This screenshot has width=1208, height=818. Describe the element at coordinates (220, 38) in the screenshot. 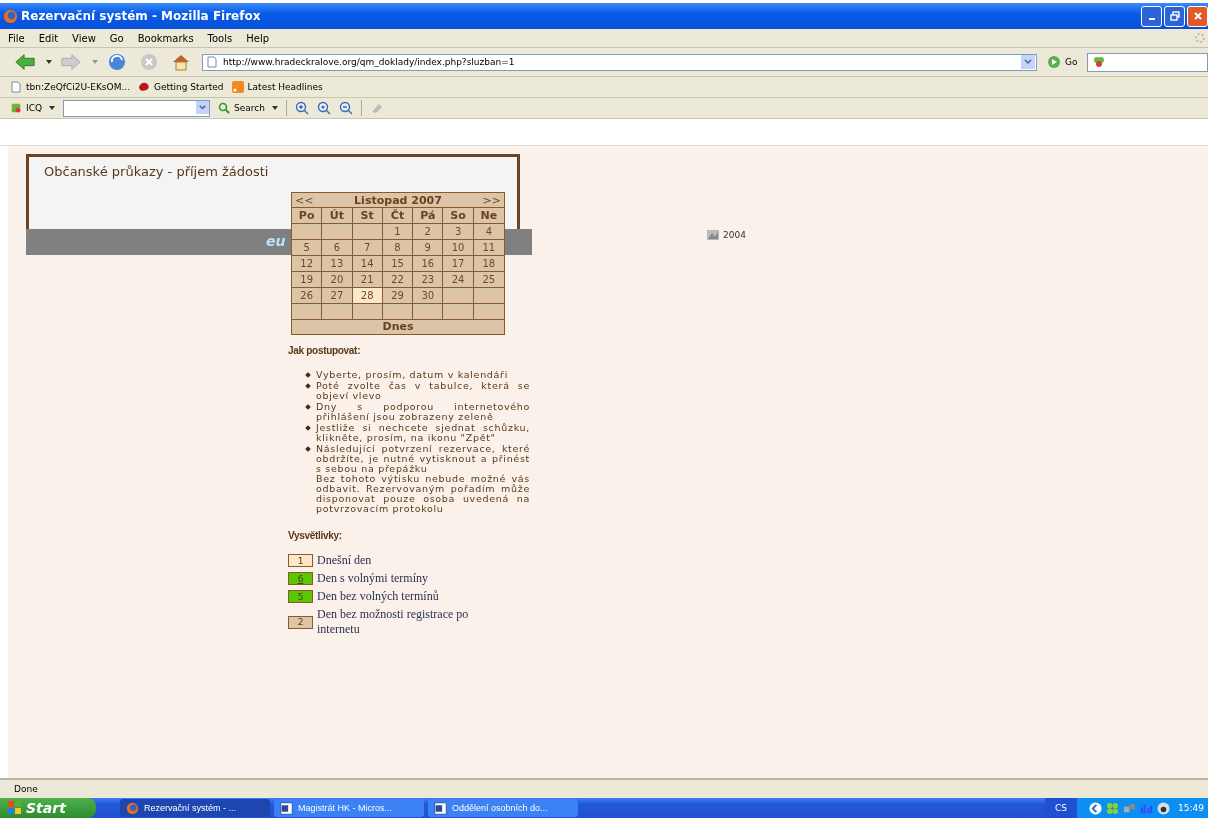

I see `menu-item: Tools` at that location.